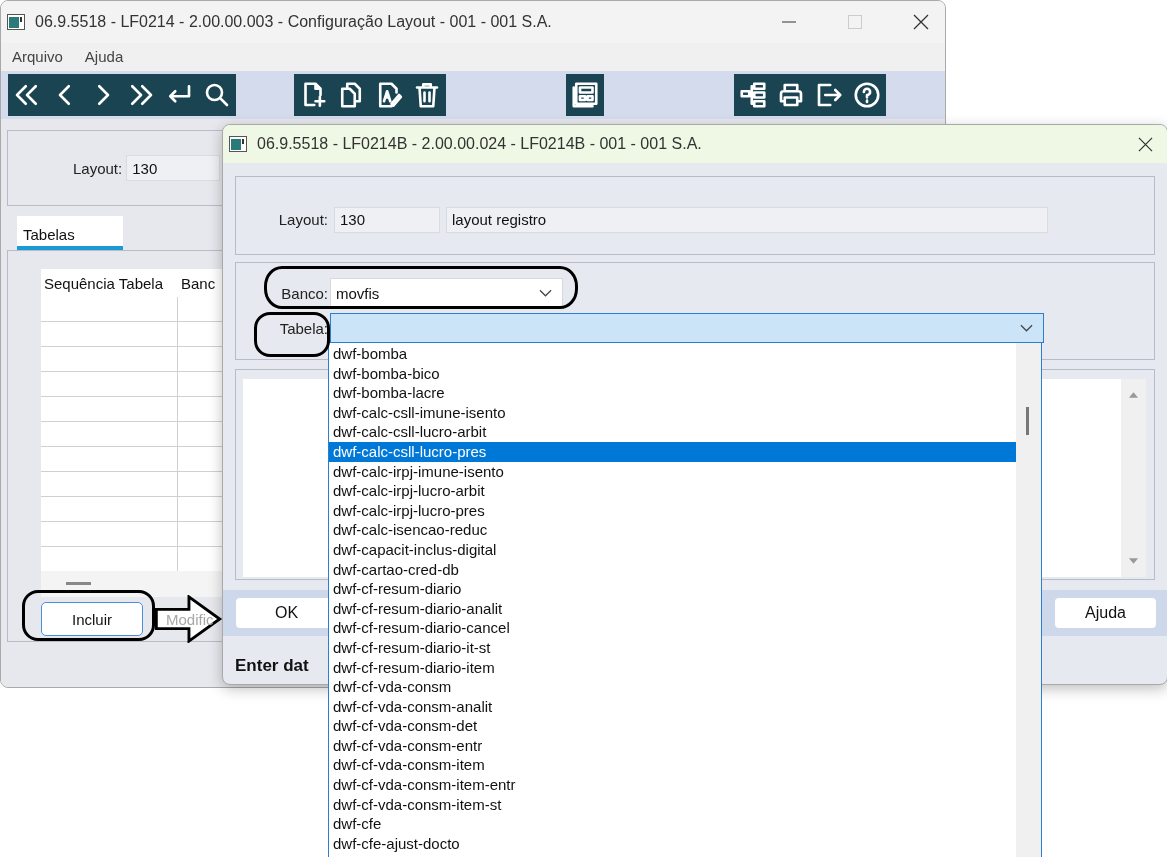 The width and height of the screenshot is (1167, 857). Describe the element at coordinates (198, 284) in the screenshot. I see `column-header: Banc` at that location.